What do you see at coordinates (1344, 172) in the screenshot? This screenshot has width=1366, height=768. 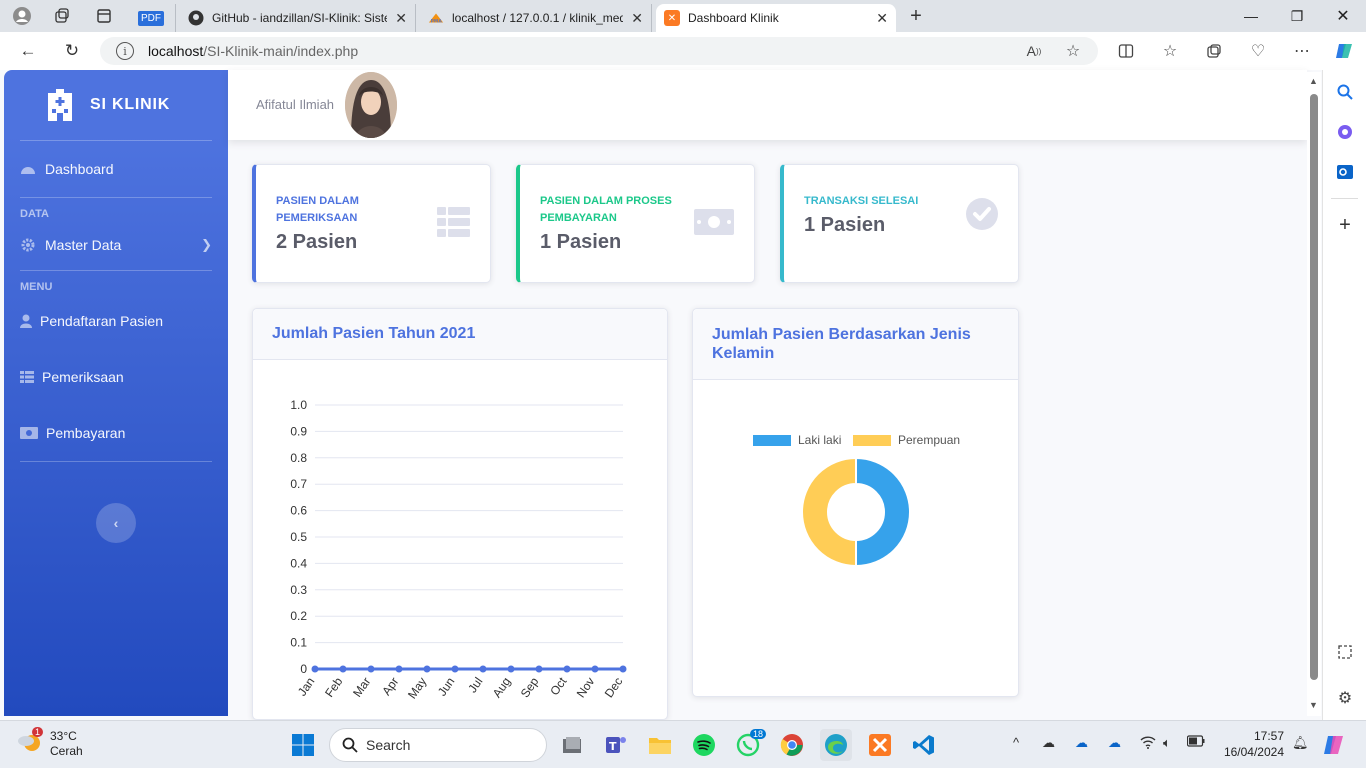 I see `outlook-icon` at bounding box center [1344, 172].